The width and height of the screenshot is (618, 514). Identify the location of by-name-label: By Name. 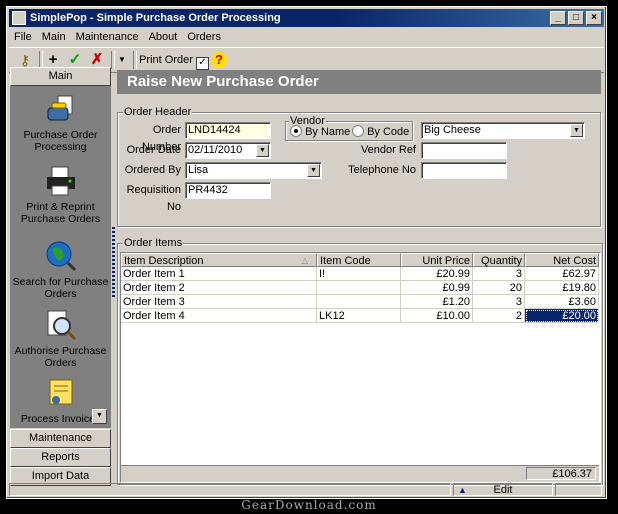
(328, 132).